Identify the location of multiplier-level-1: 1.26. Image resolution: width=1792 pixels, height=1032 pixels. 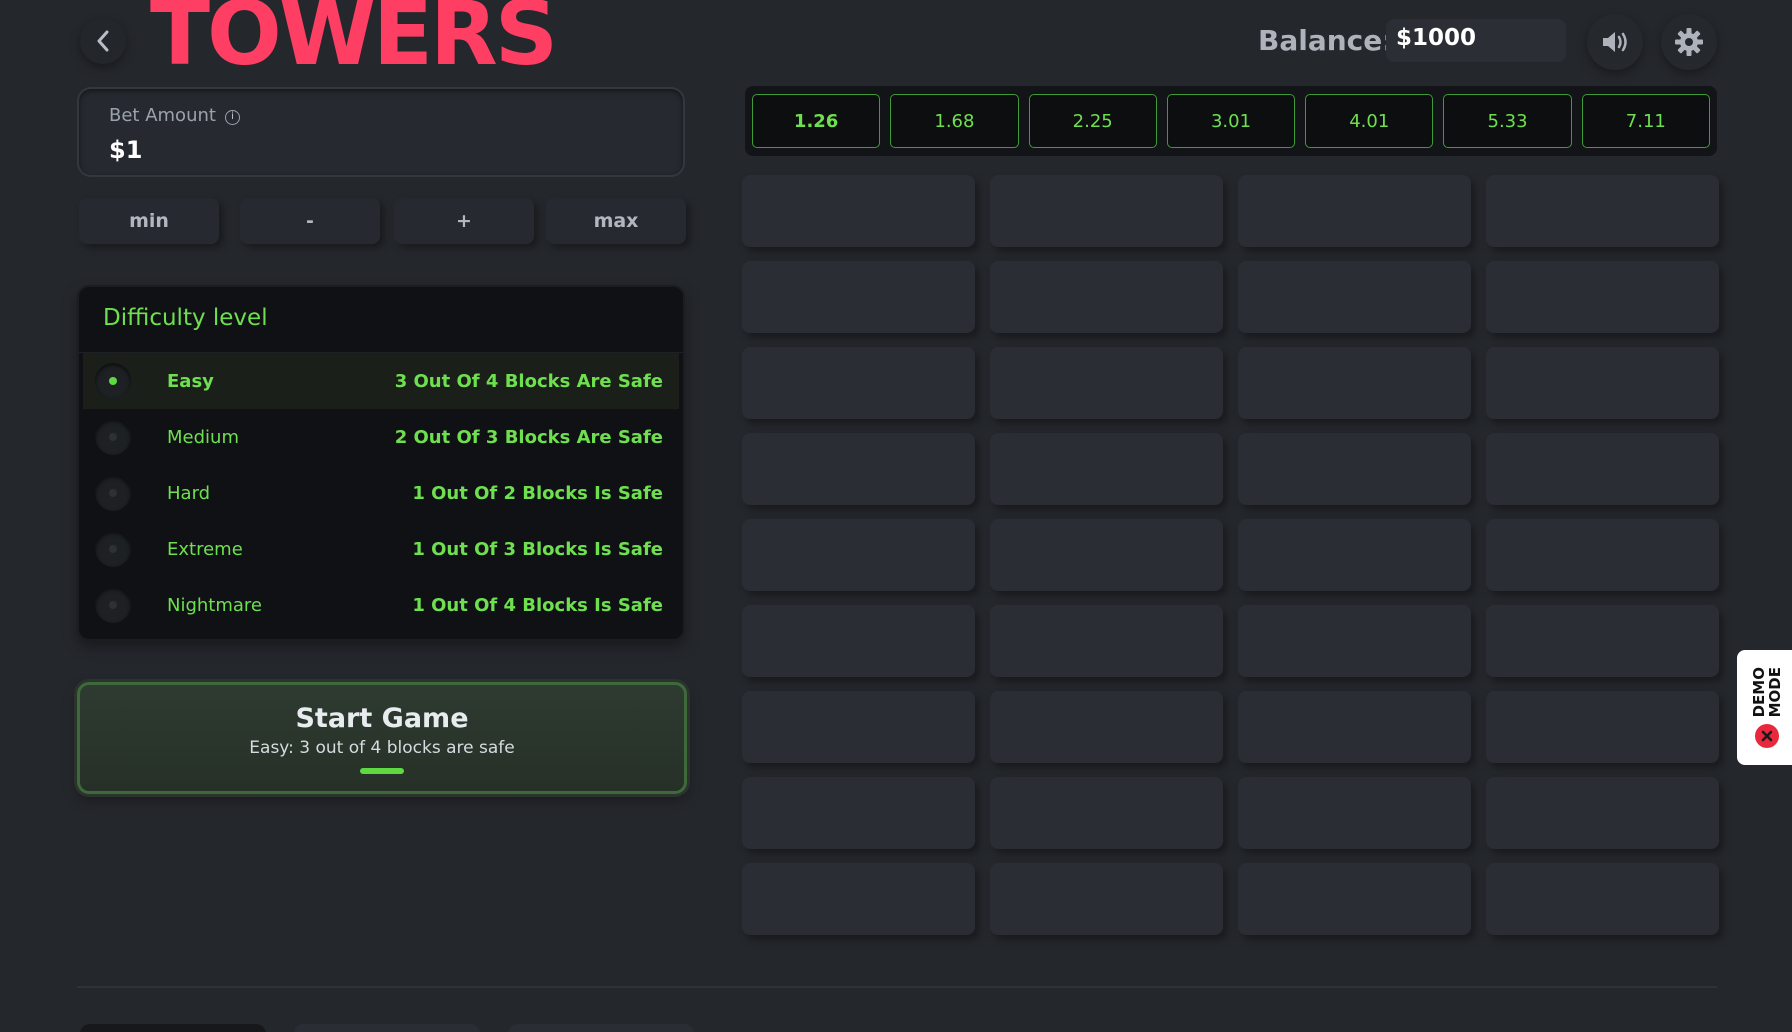
(816, 121).